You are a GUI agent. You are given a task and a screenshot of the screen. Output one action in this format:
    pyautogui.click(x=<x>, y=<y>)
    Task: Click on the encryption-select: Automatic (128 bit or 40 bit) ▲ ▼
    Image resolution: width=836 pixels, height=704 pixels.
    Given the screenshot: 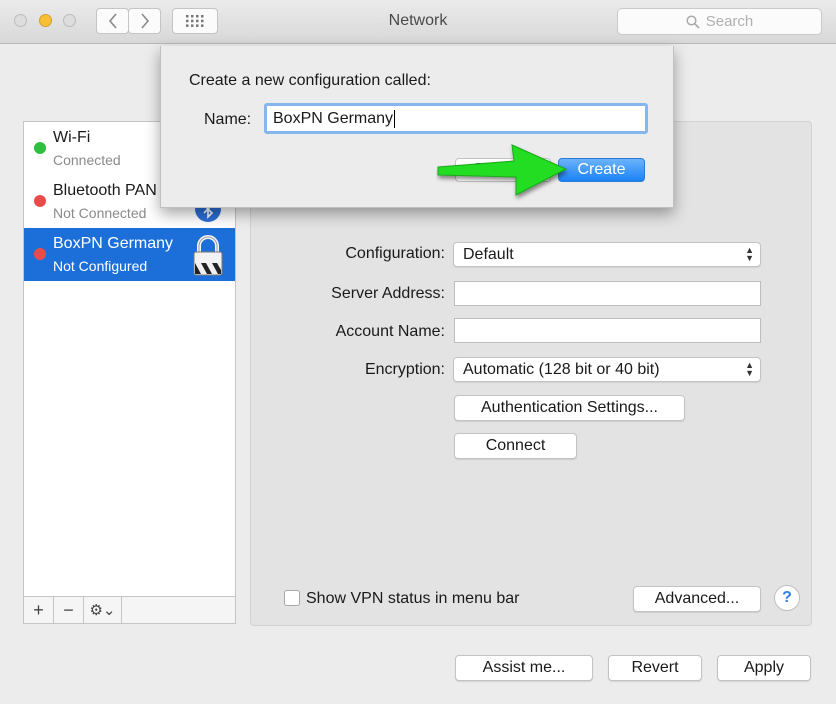 What is the action you would take?
    pyautogui.click(x=607, y=369)
    